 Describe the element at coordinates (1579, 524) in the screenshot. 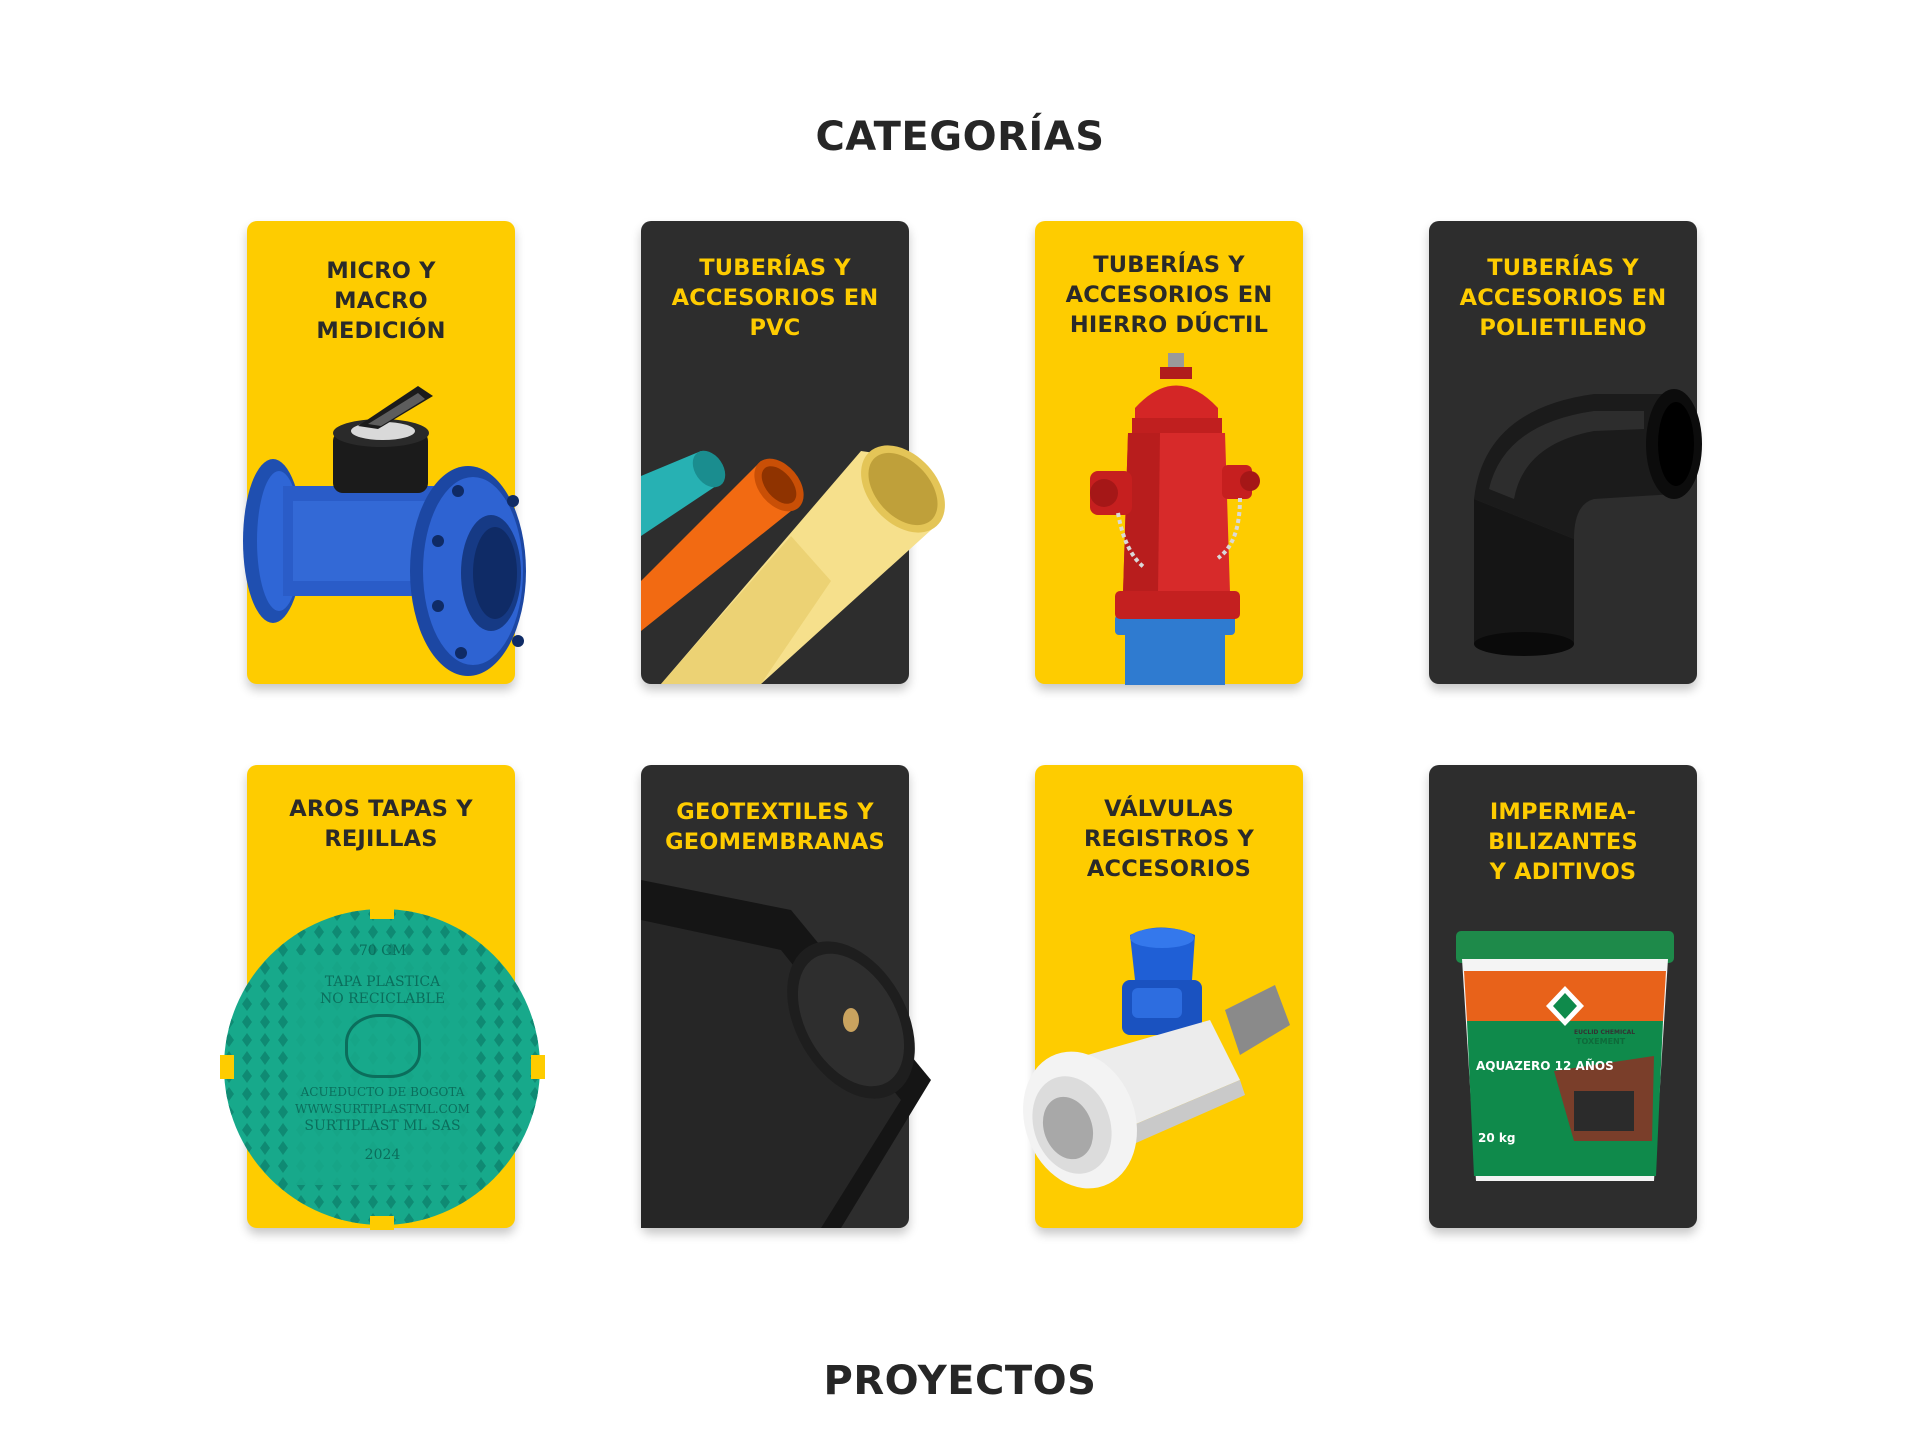

I see `polyethylene-elbow-image` at that location.